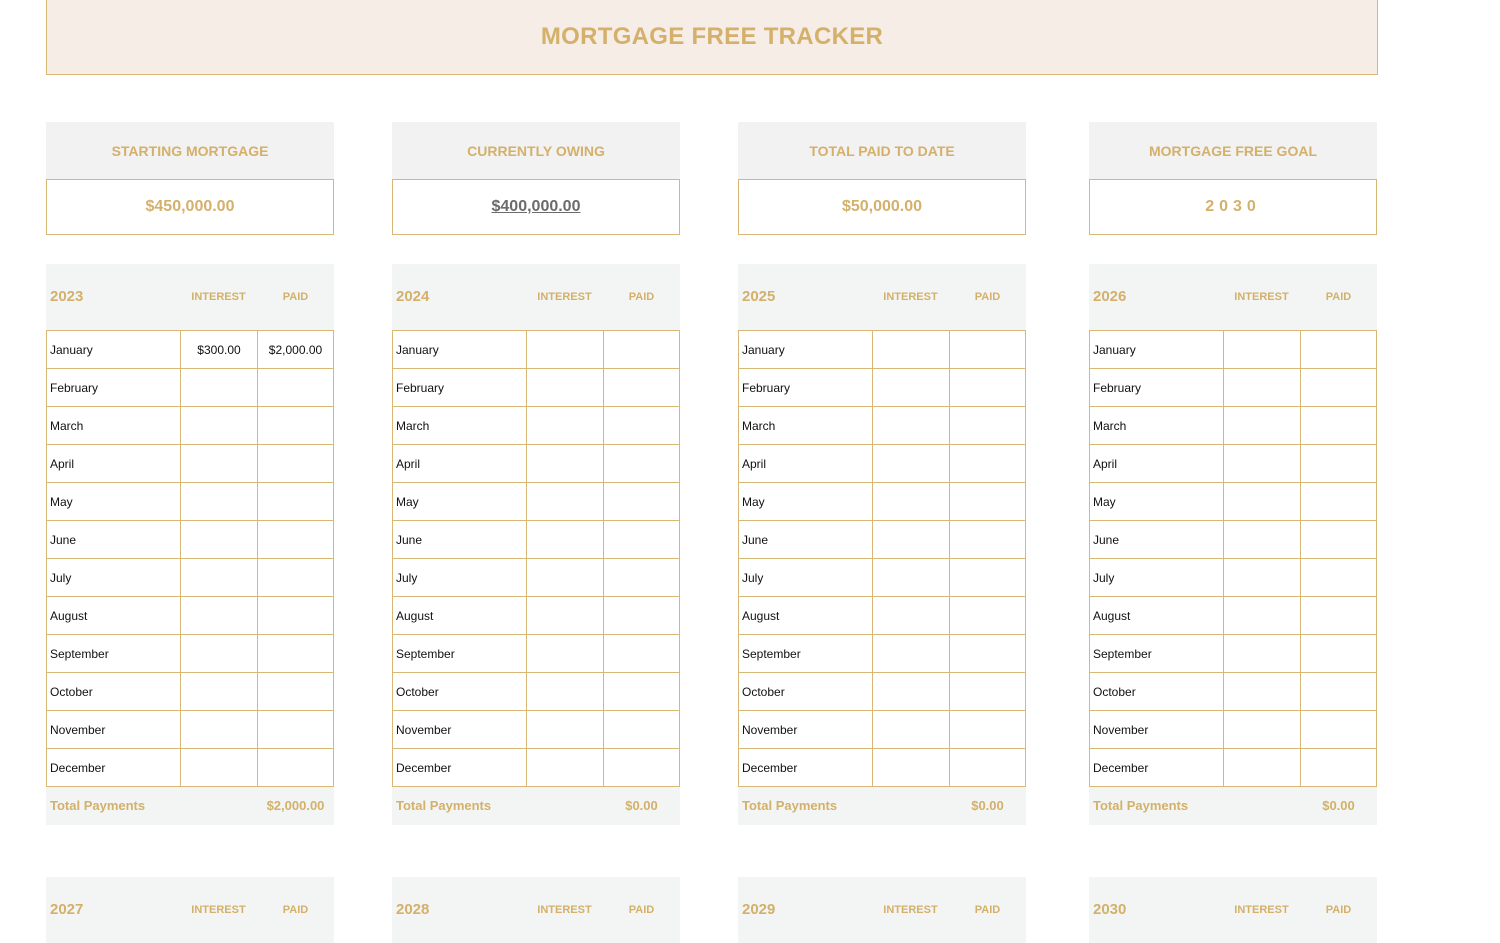 This screenshot has width=1500, height=943. What do you see at coordinates (218, 349) in the screenshot?
I see `interest-cell: $300.00` at bounding box center [218, 349].